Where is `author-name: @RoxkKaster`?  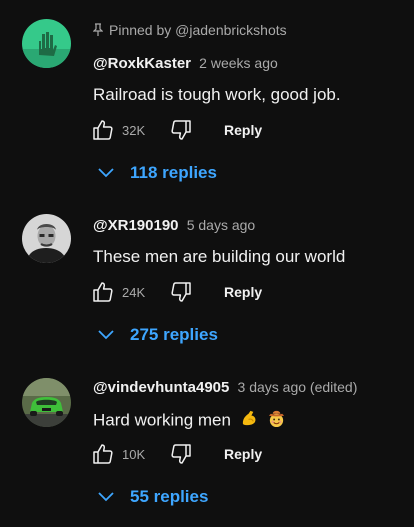 author-name: @RoxkKaster is located at coordinates (142, 63).